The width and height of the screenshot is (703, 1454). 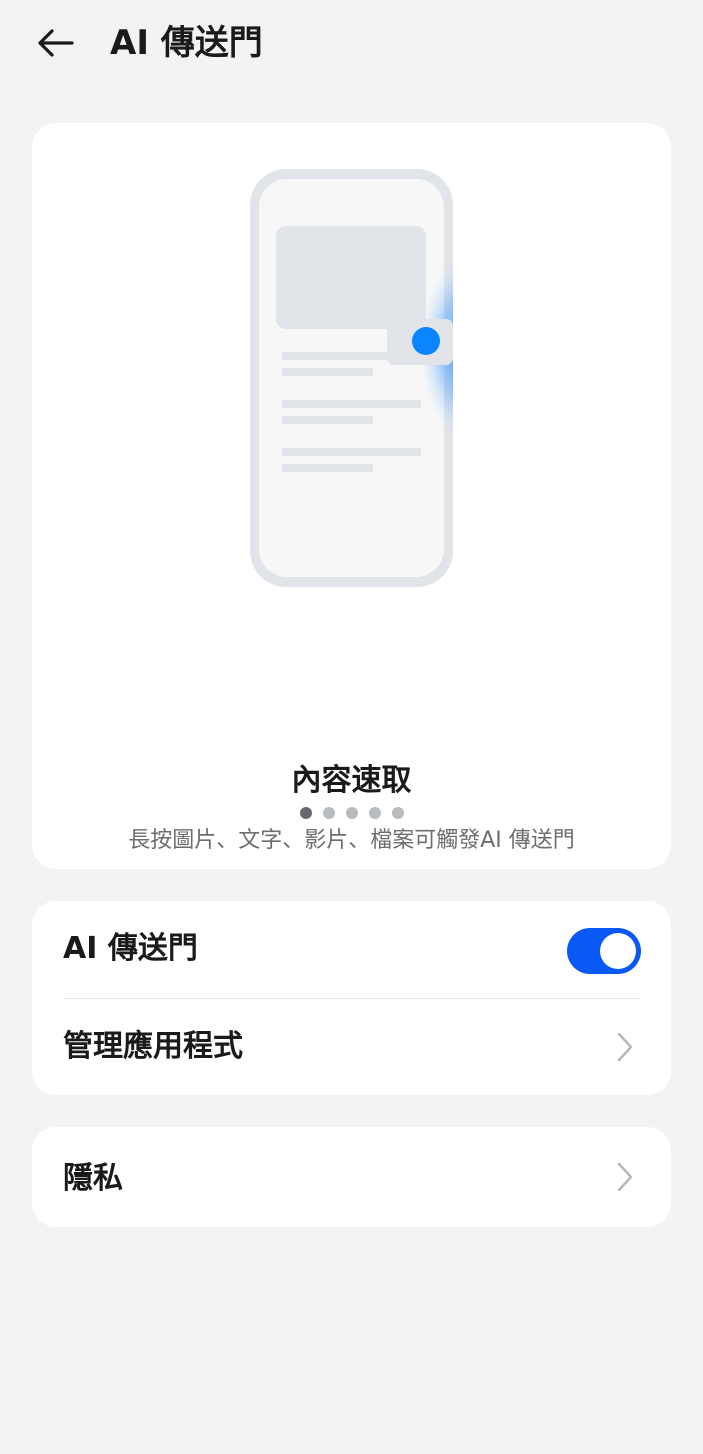 I want to click on back-button, so click(x=55, y=43).